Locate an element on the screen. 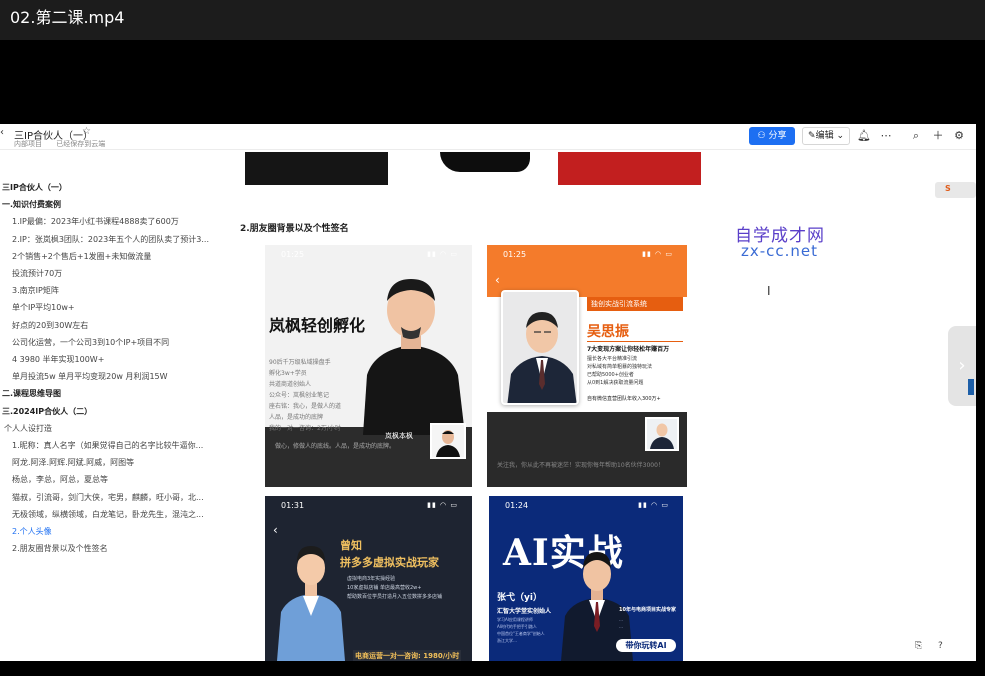  card-name: 曾知 is located at coordinates (351, 545).